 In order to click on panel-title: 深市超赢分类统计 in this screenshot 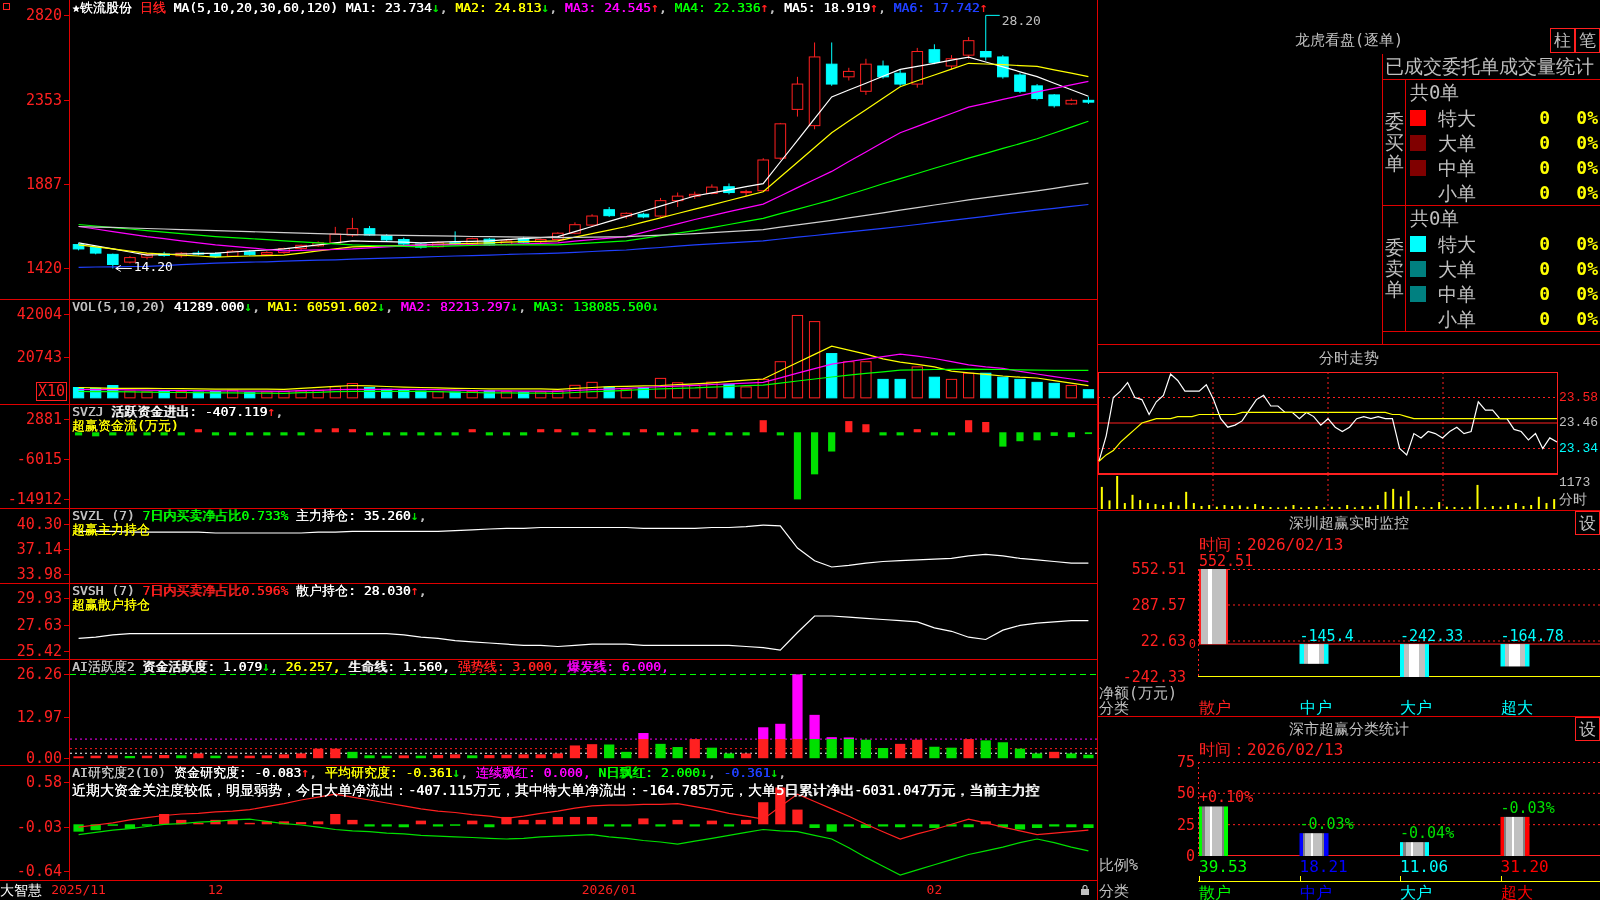, I will do `click(1349, 729)`.